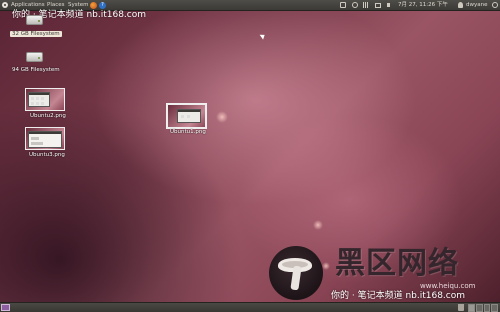  What do you see at coordinates (93, 5) in the screenshot?
I see `firefox-icon` at bounding box center [93, 5].